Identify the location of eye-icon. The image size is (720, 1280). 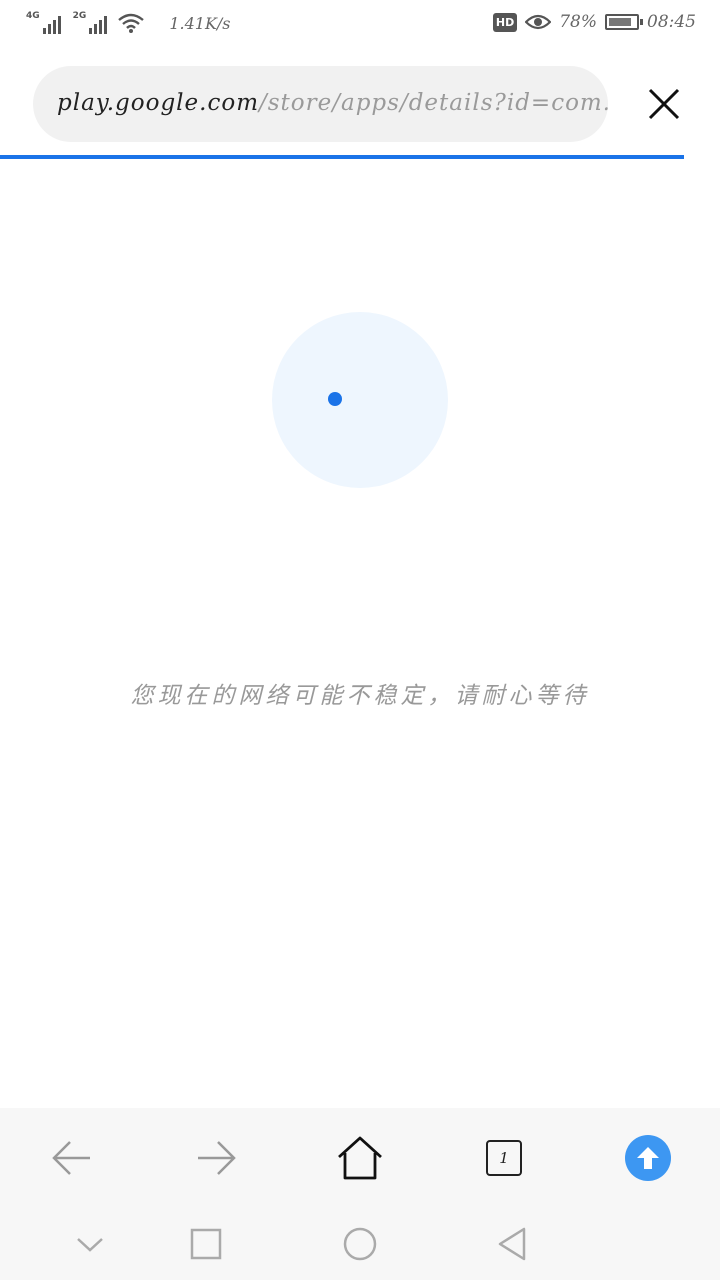
(538, 22).